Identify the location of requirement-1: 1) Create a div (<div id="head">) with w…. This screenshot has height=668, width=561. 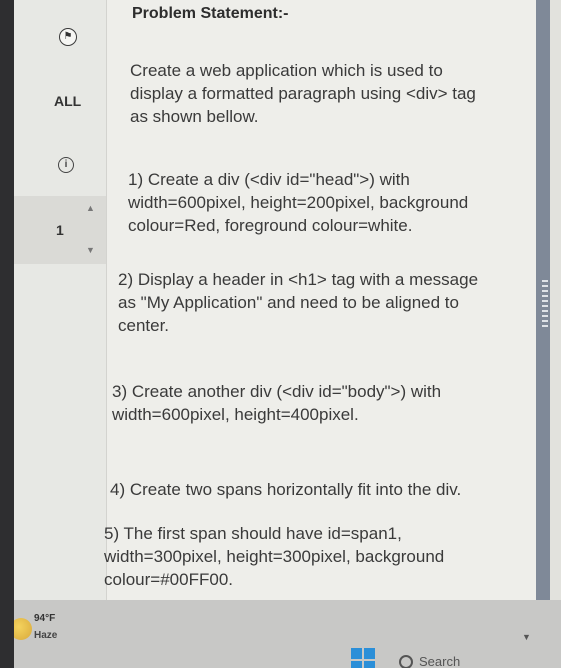
(298, 202).